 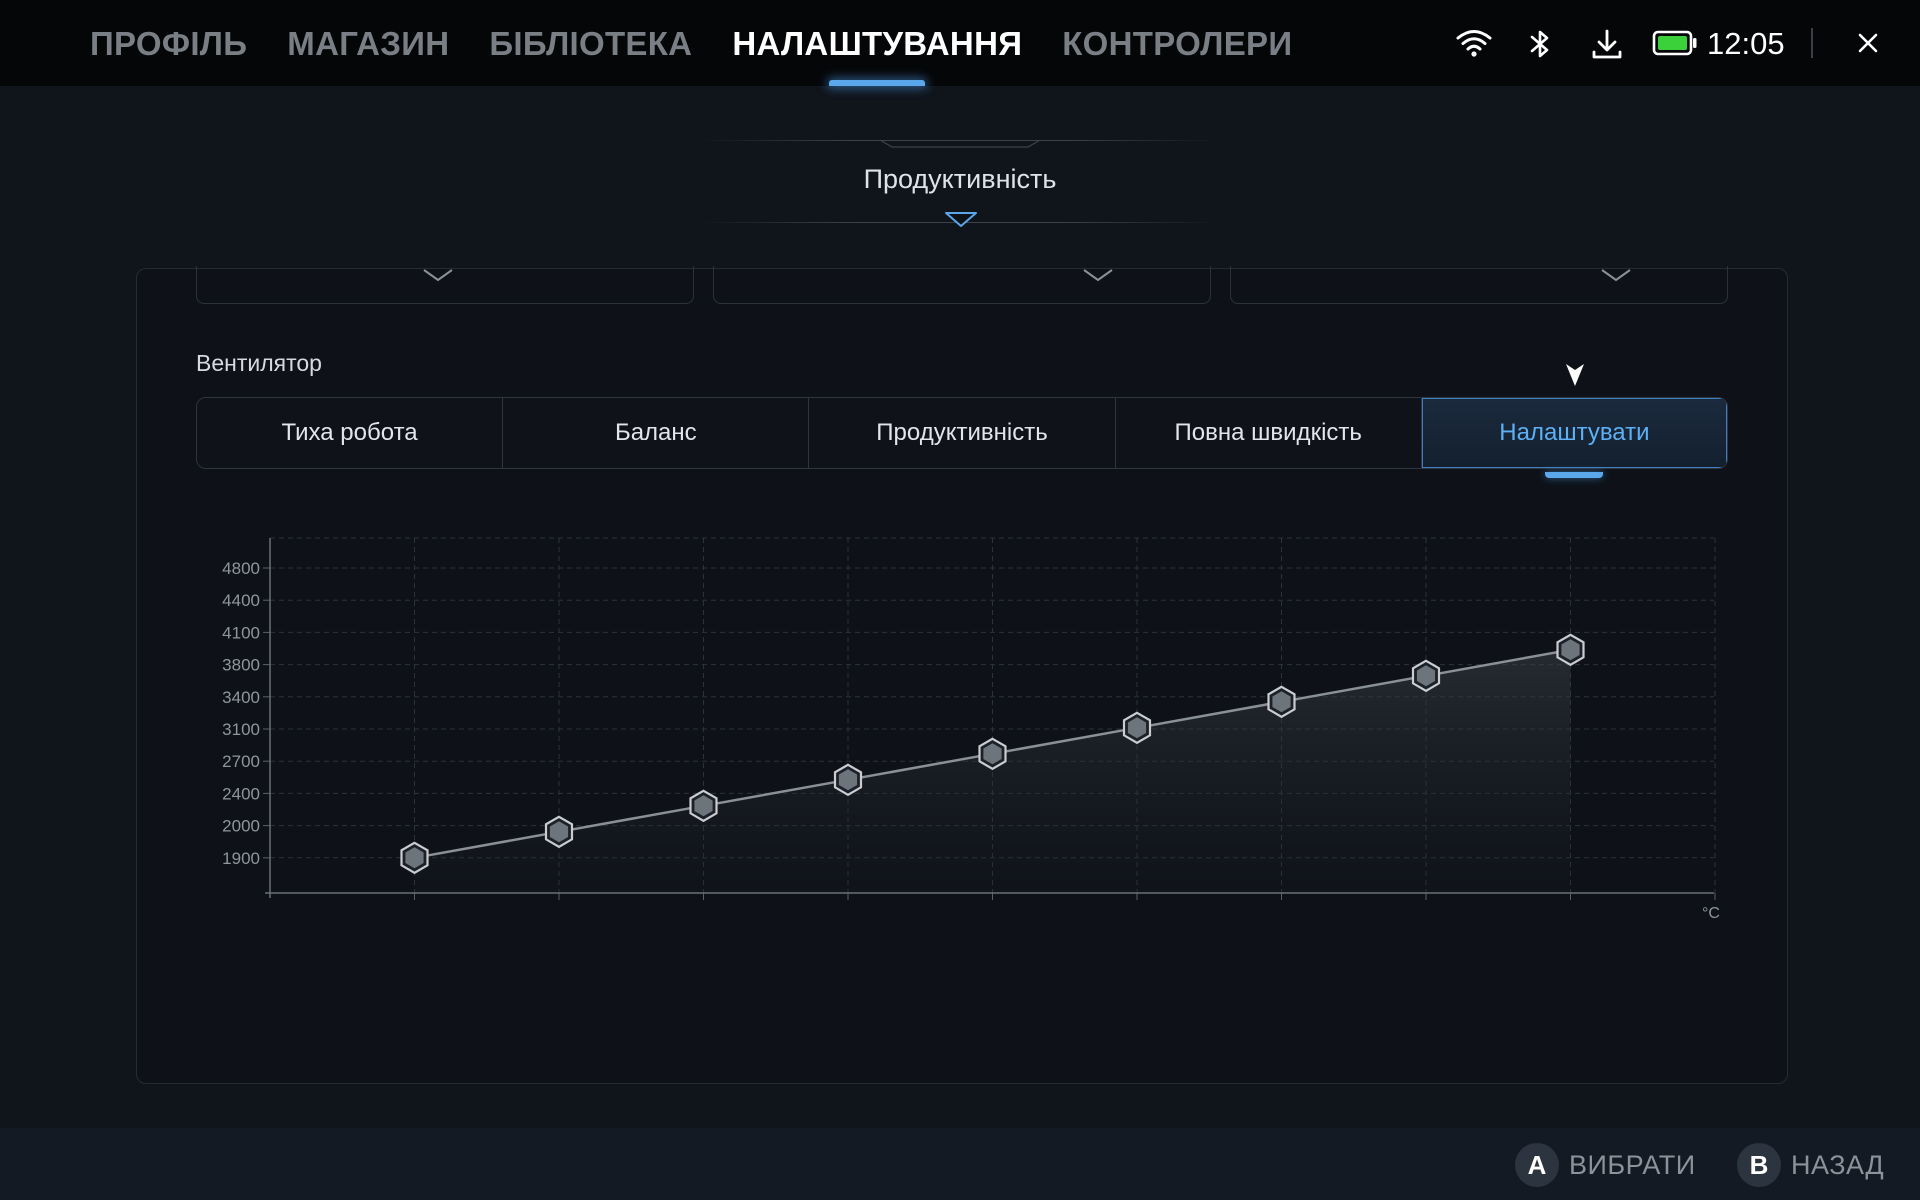 What do you see at coordinates (1537, 1165) in the screenshot?
I see `a-button-icon: A` at bounding box center [1537, 1165].